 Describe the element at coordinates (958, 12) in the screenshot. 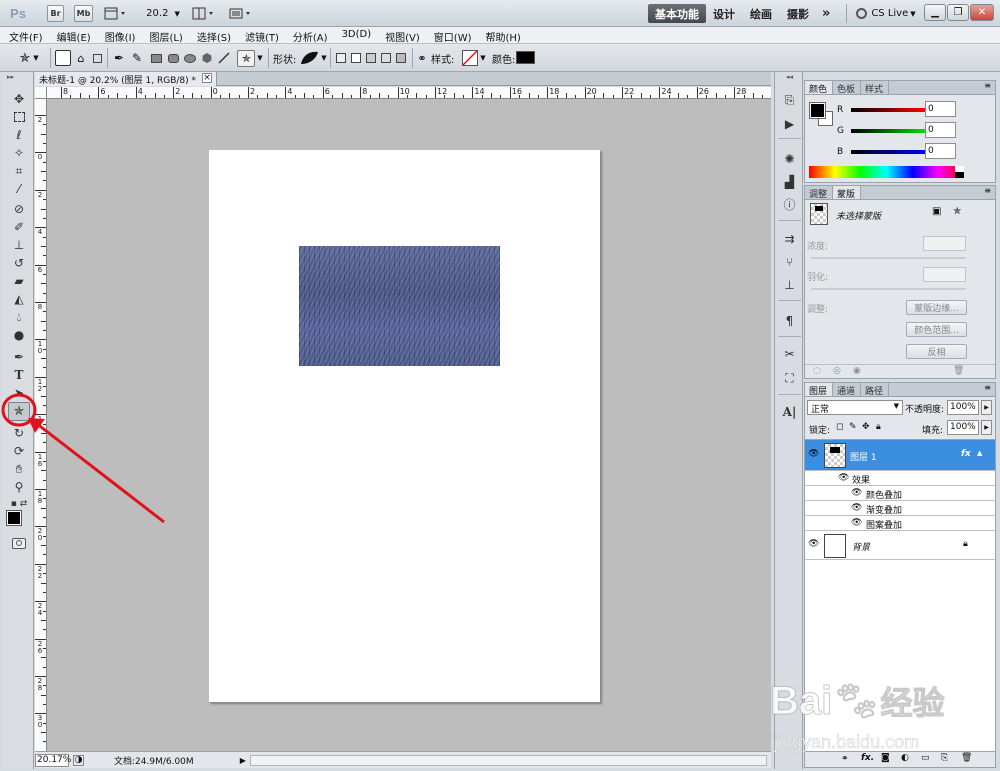

I see `restore-button: ❐` at that location.